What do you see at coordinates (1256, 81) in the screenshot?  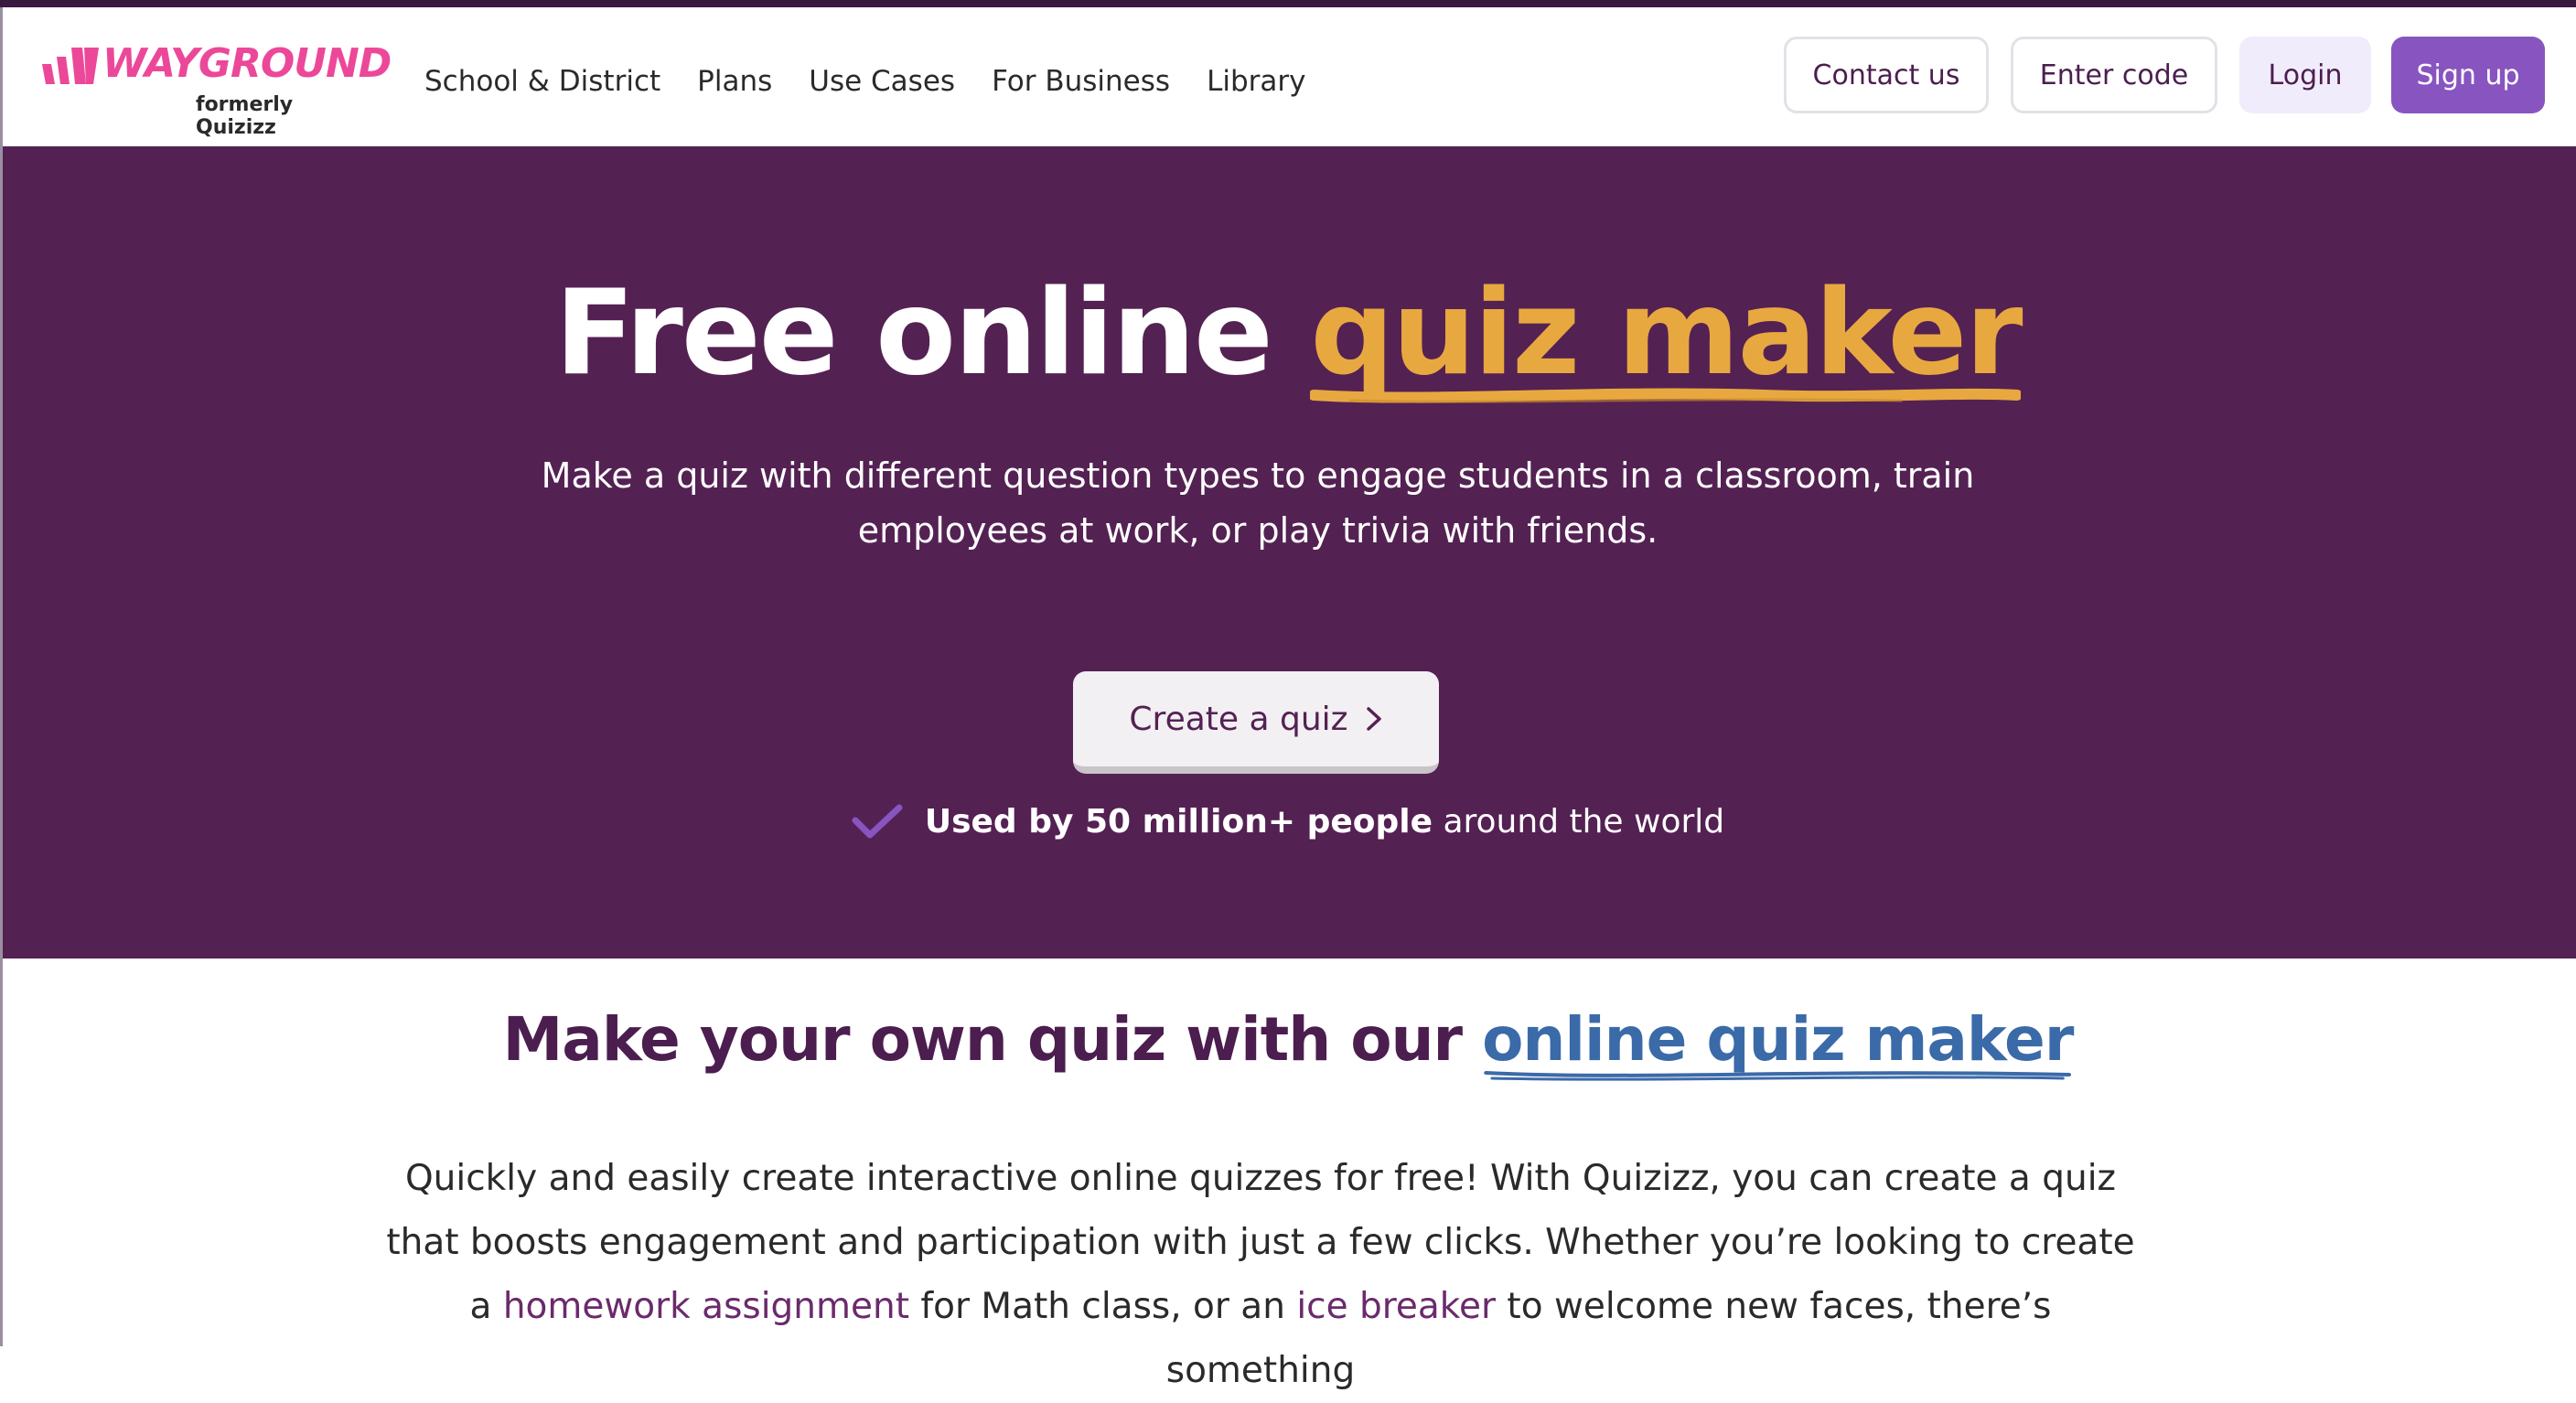 I see `nav-link-library: Library` at bounding box center [1256, 81].